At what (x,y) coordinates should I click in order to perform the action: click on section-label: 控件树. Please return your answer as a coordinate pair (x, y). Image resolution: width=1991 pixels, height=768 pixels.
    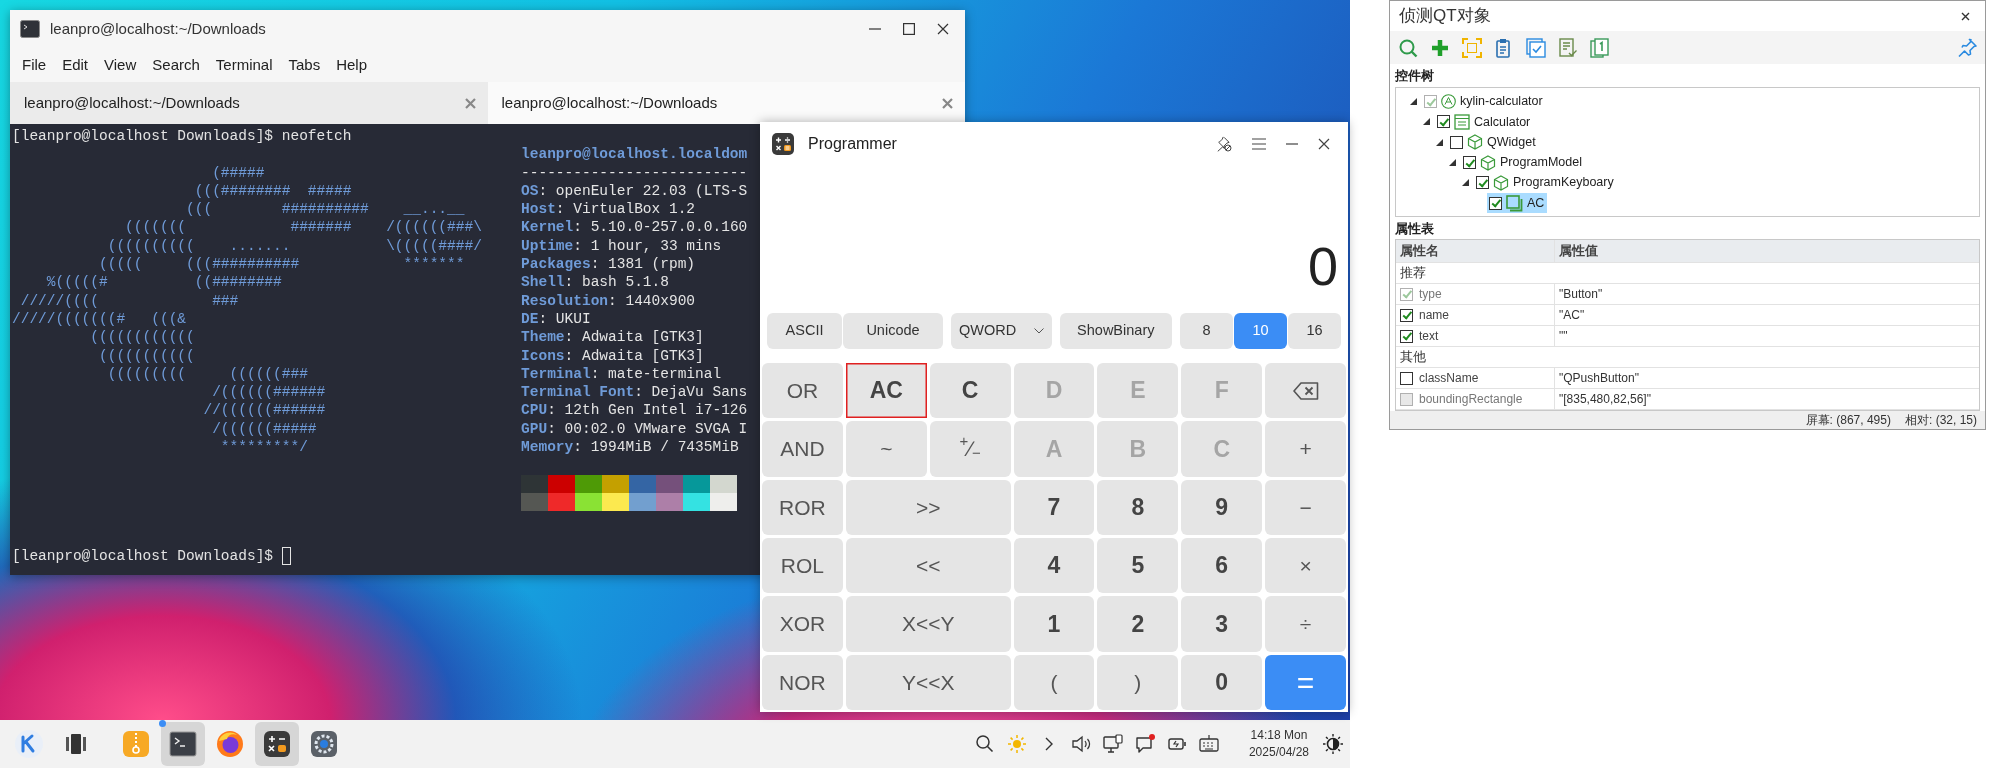
    Looking at the image, I should click on (1414, 76).